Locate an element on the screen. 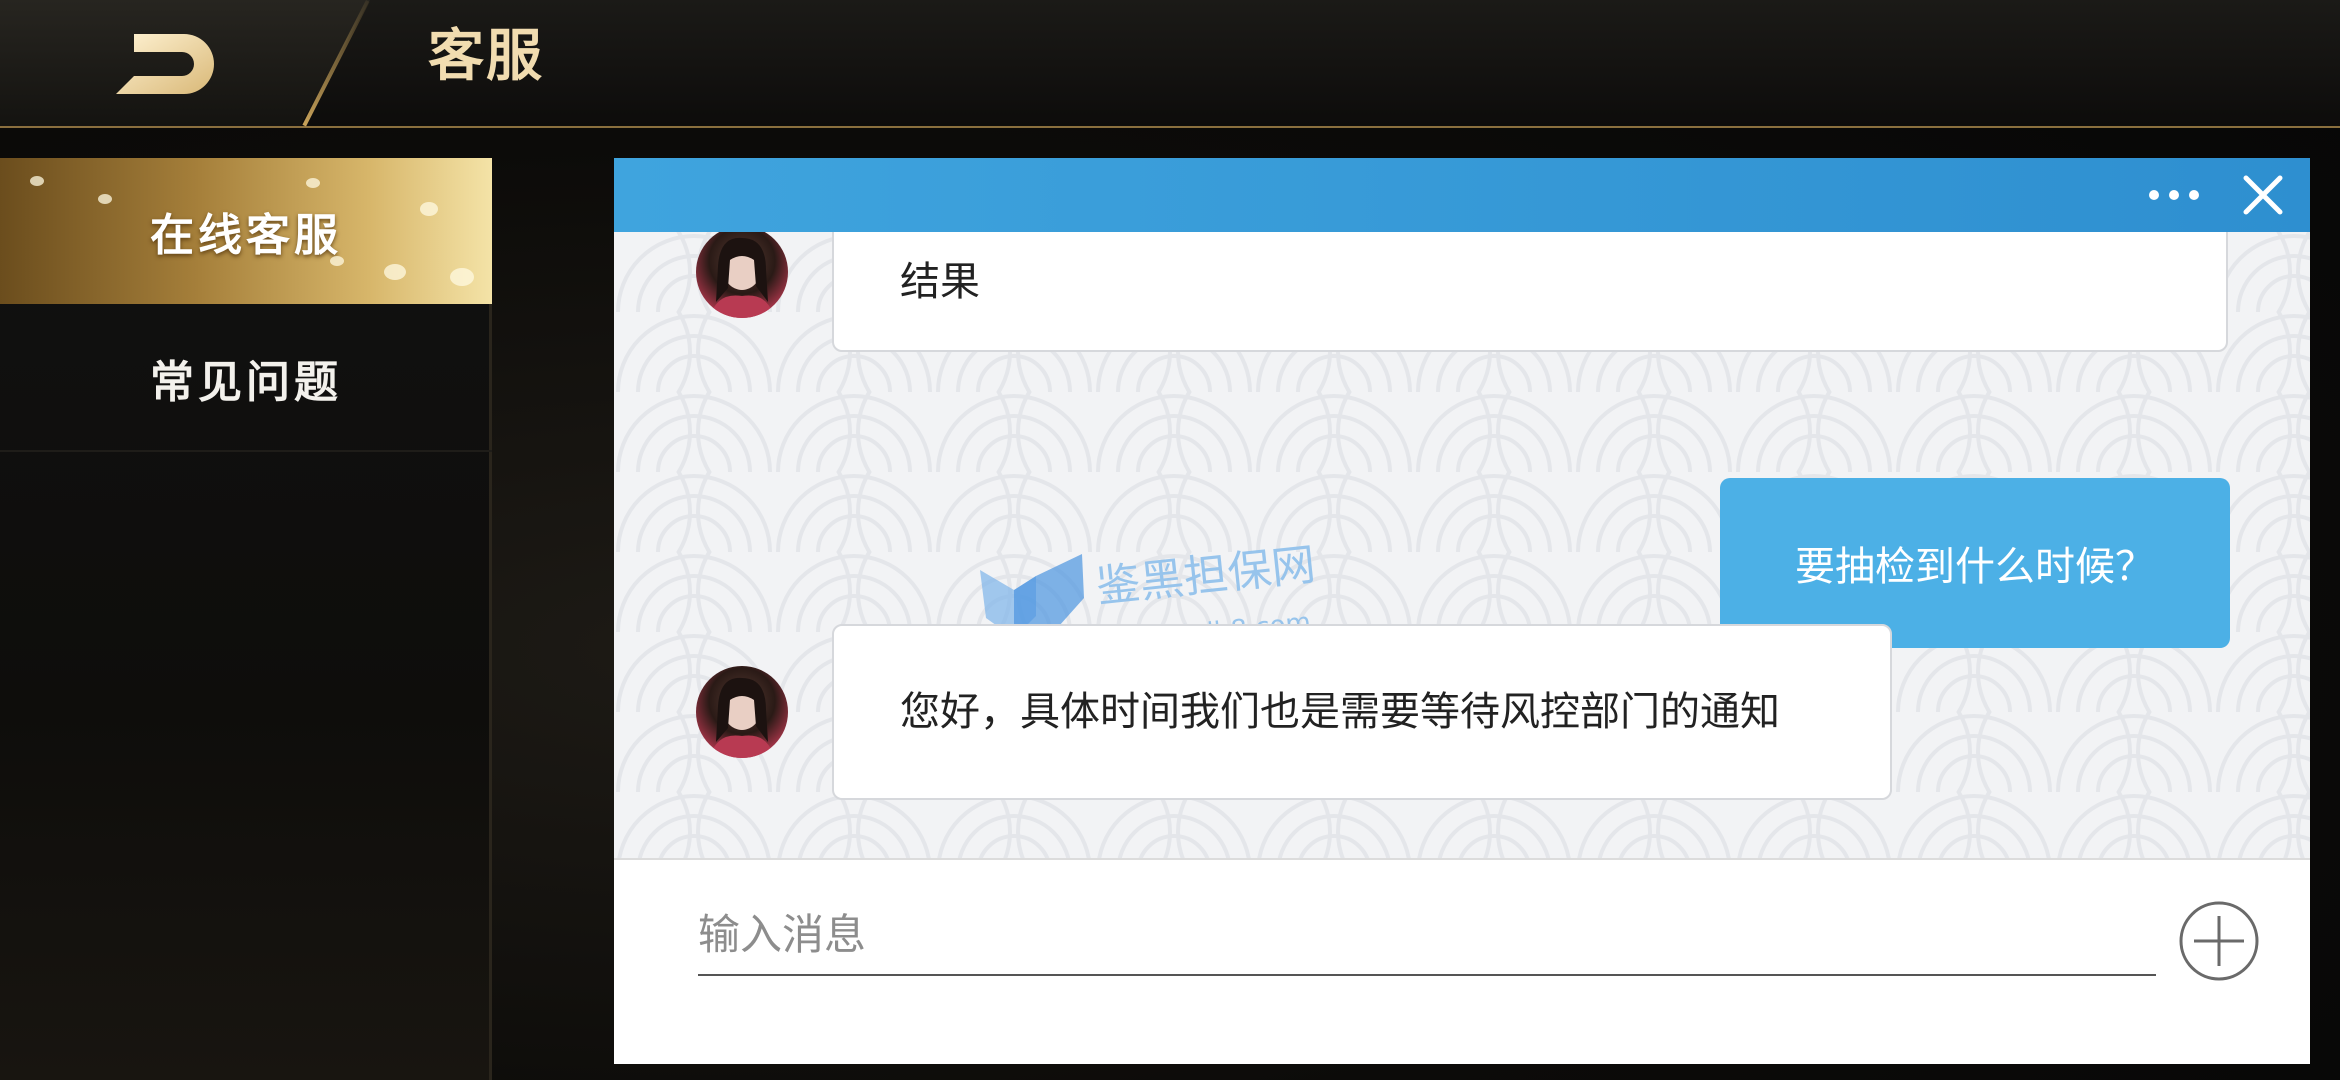  sidebar-item-faq: 常见问题 is located at coordinates (246, 379).